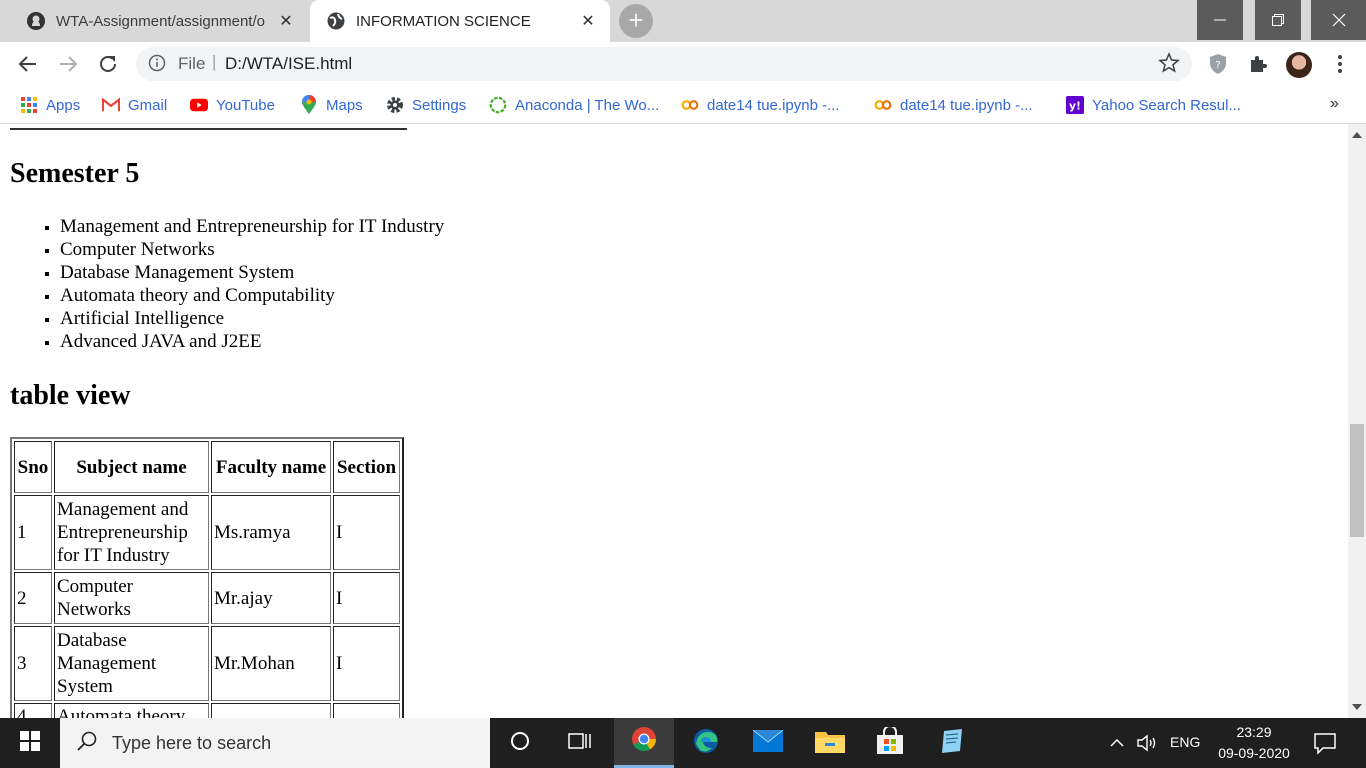 This screenshot has height=768, width=1366. What do you see at coordinates (288, 64) in the screenshot?
I see `url-text: D:/WTA/ISE.html` at bounding box center [288, 64].